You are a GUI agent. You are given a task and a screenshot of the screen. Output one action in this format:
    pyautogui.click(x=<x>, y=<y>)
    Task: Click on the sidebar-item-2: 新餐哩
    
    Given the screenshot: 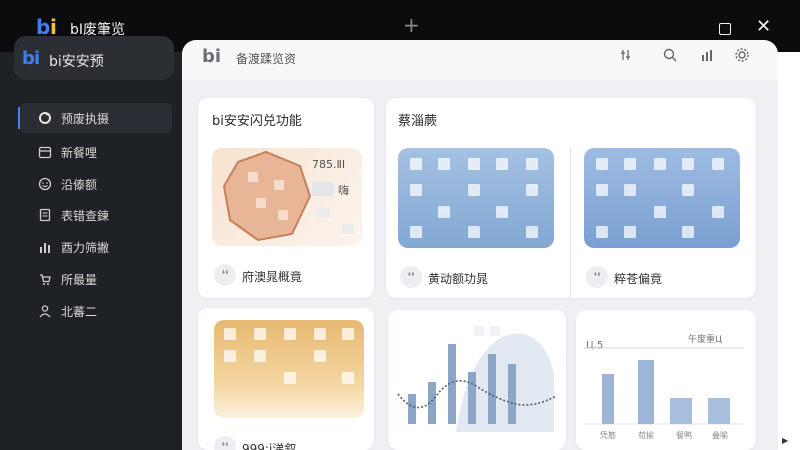 What is the action you would take?
    pyautogui.click(x=96, y=152)
    